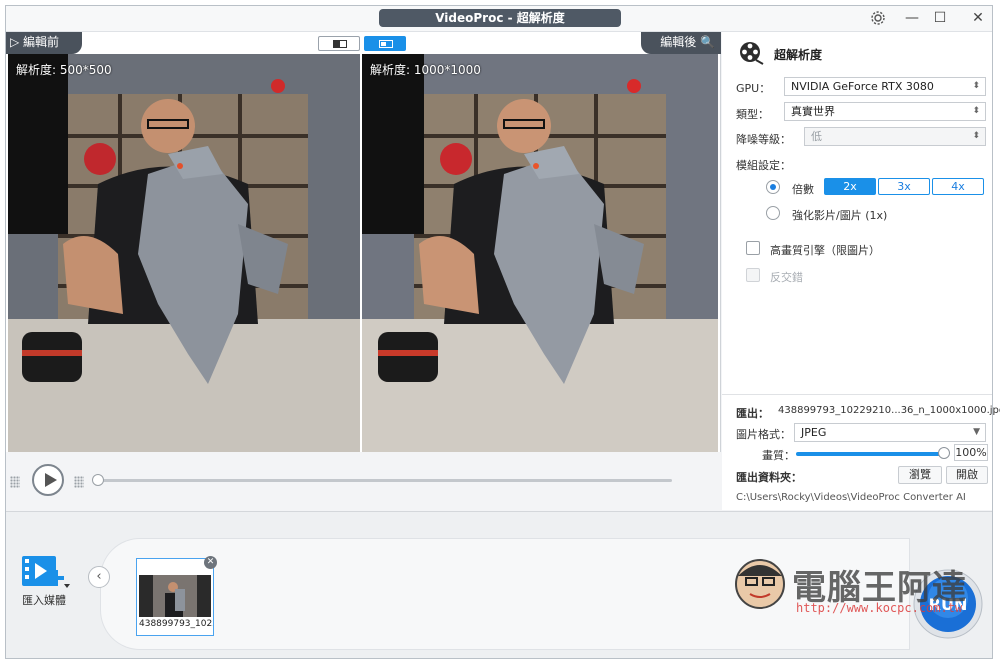  What do you see at coordinates (769, 477) in the screenshot?
I see `folder-label: 匯出資料夾：` at bounding box center [769, 477].